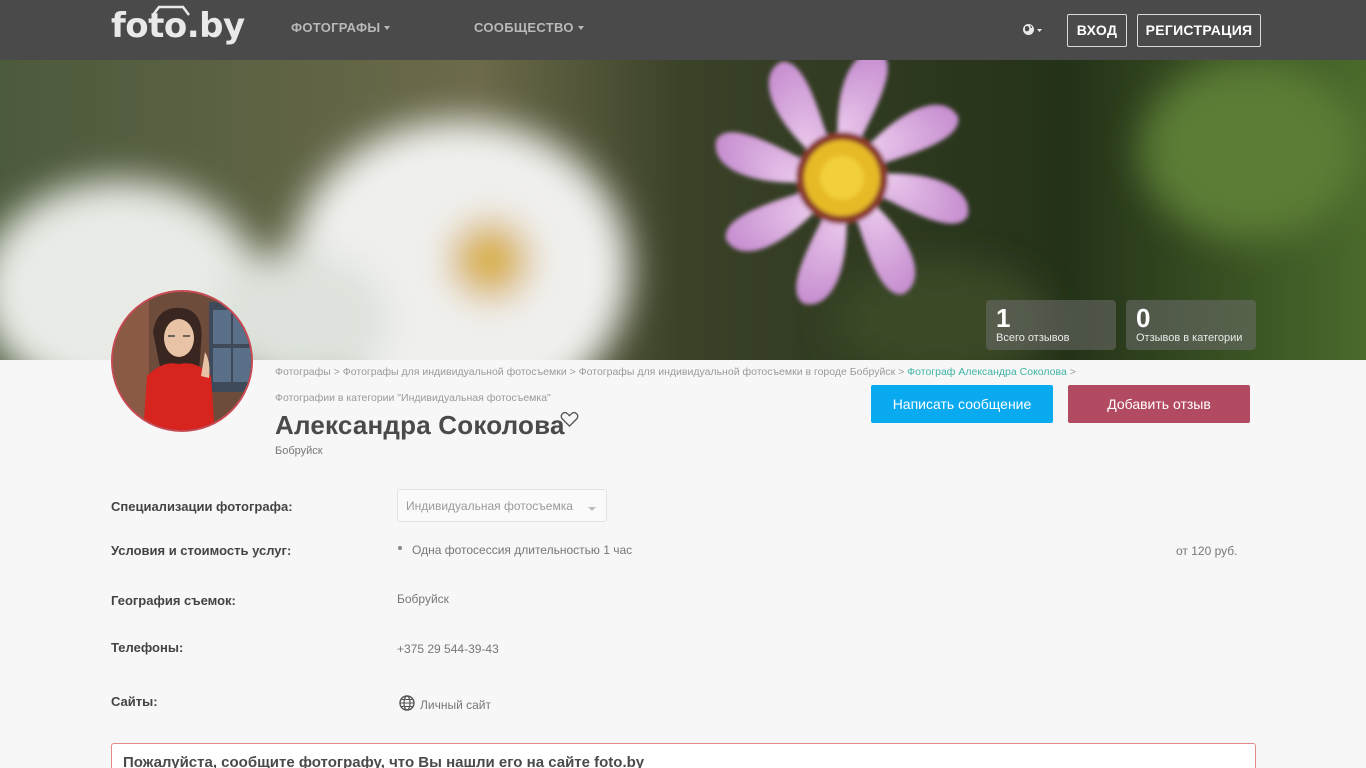 This screenshot has height=768, width=1366. Describe the element at coordinates (202, 506) in the screenshot. I see `specializations-label: Специализации фотографа:` at that location.